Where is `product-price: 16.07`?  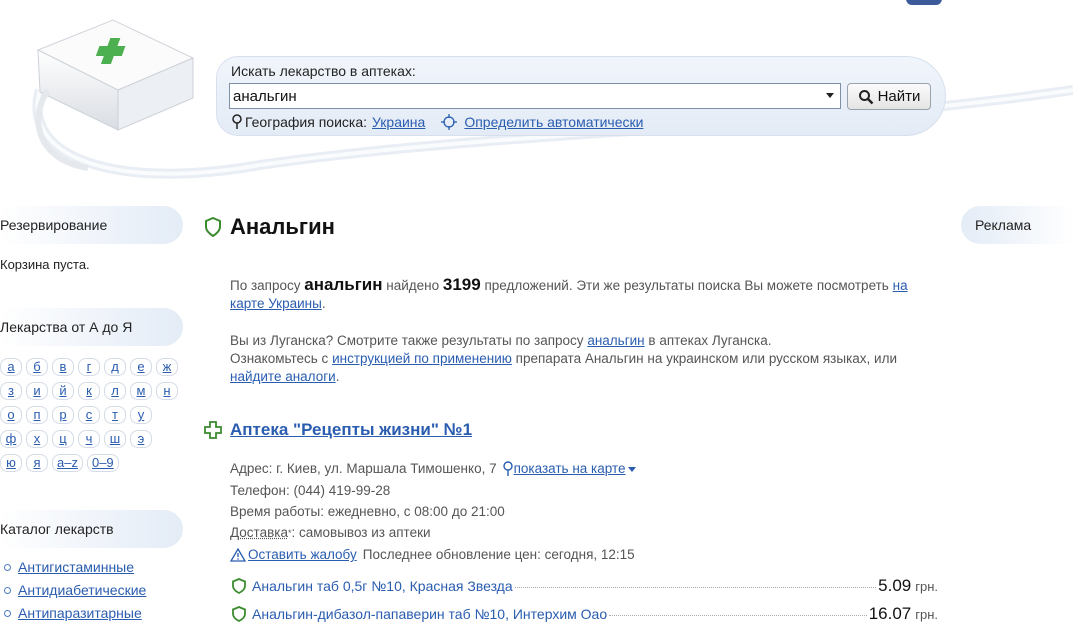 product-price: 16.07 is located at coordinates (890, 613).